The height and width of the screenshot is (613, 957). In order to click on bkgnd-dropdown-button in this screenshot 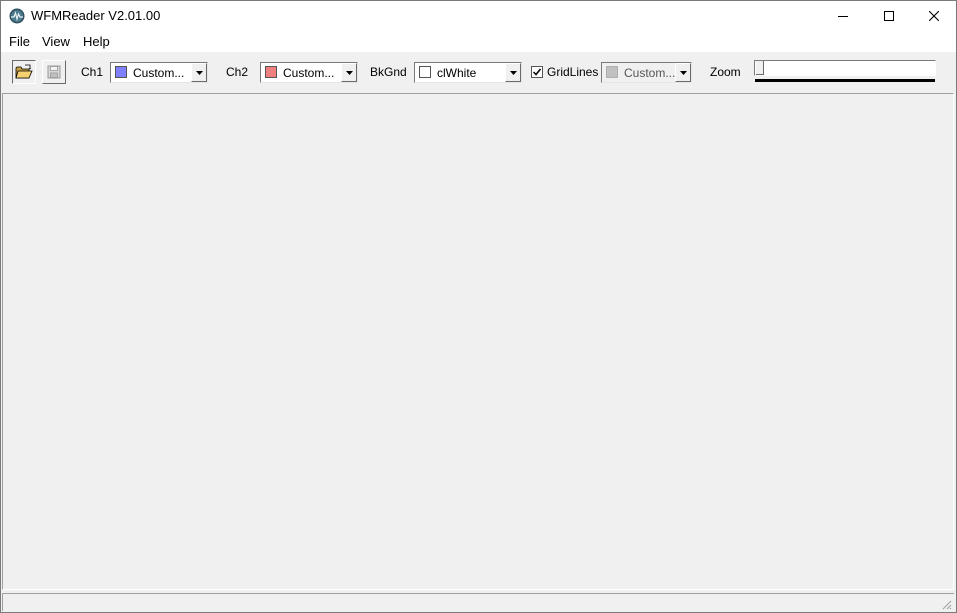, I will do `click(513, 72)`.